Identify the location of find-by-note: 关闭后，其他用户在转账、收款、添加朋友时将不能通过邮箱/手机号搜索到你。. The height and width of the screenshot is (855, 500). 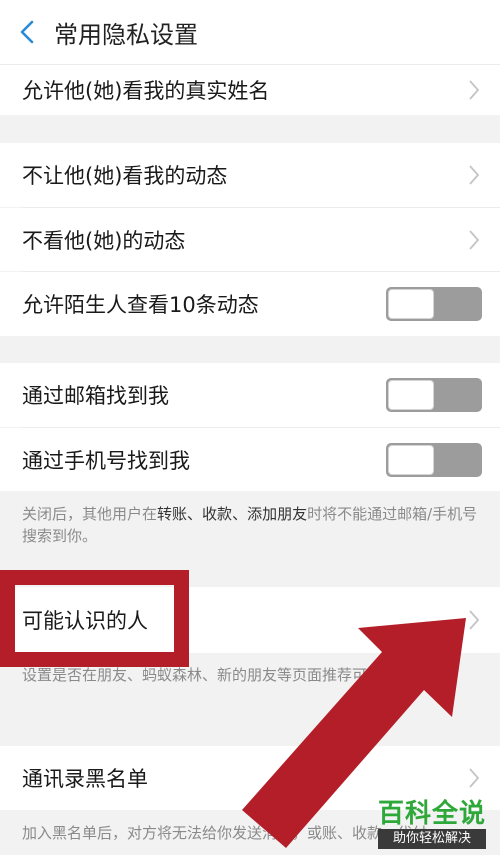
(250, 525).